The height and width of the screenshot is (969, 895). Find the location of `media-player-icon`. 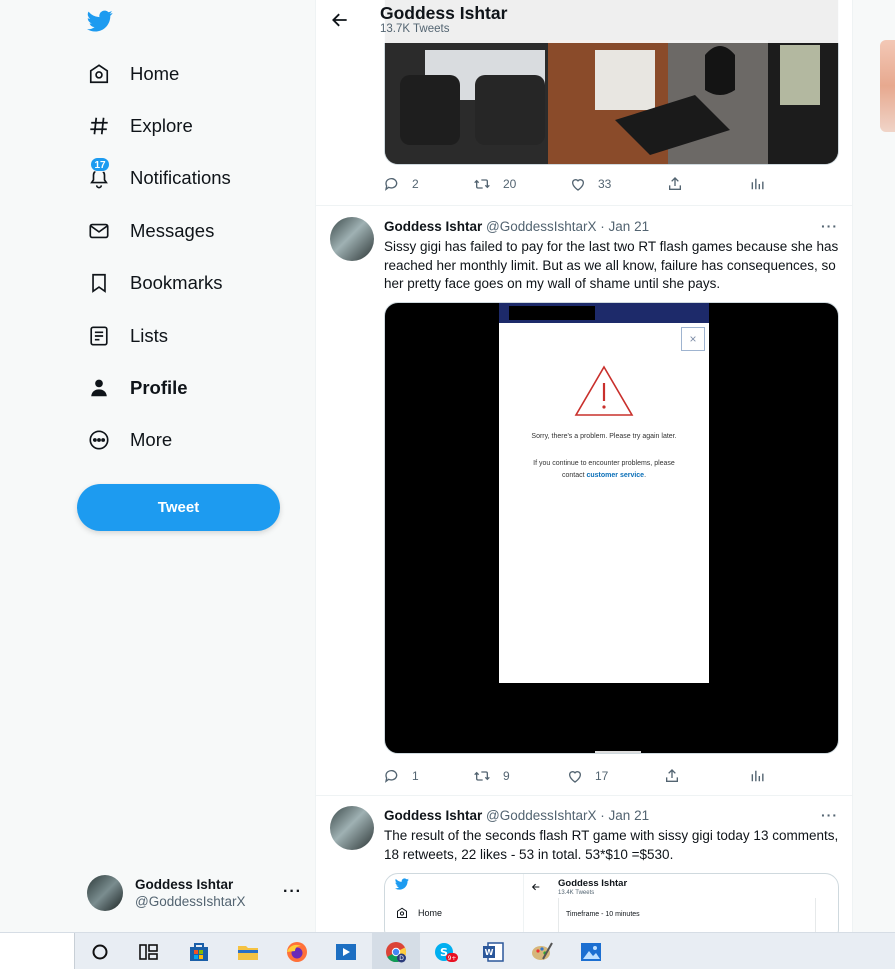

media-player-icon is located at coordinates (346, 952).